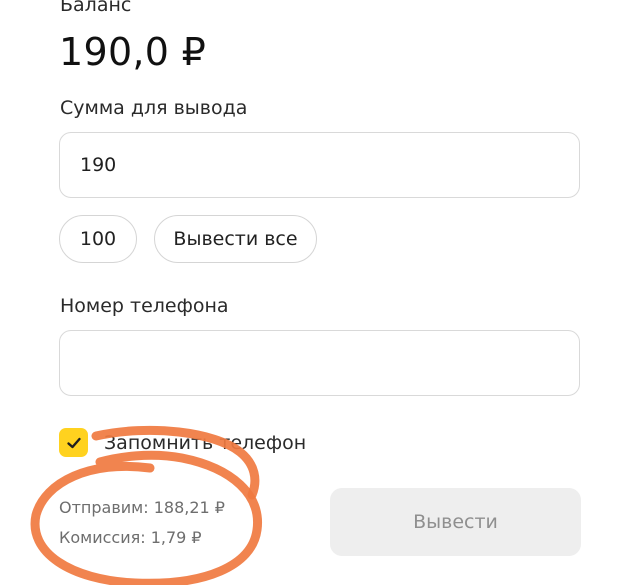 The height and width of the screenshot is (585, 640). What do you see at coordinates (98, 239) in the screenshot?
I see `preset-100-button: 100` at bounding box center [98, 239].